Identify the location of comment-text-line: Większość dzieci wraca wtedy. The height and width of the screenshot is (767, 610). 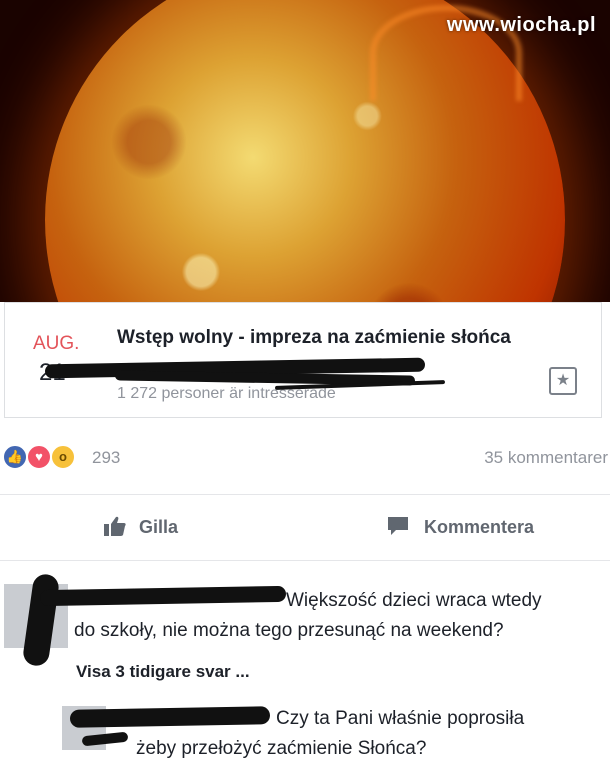
(414, 600).